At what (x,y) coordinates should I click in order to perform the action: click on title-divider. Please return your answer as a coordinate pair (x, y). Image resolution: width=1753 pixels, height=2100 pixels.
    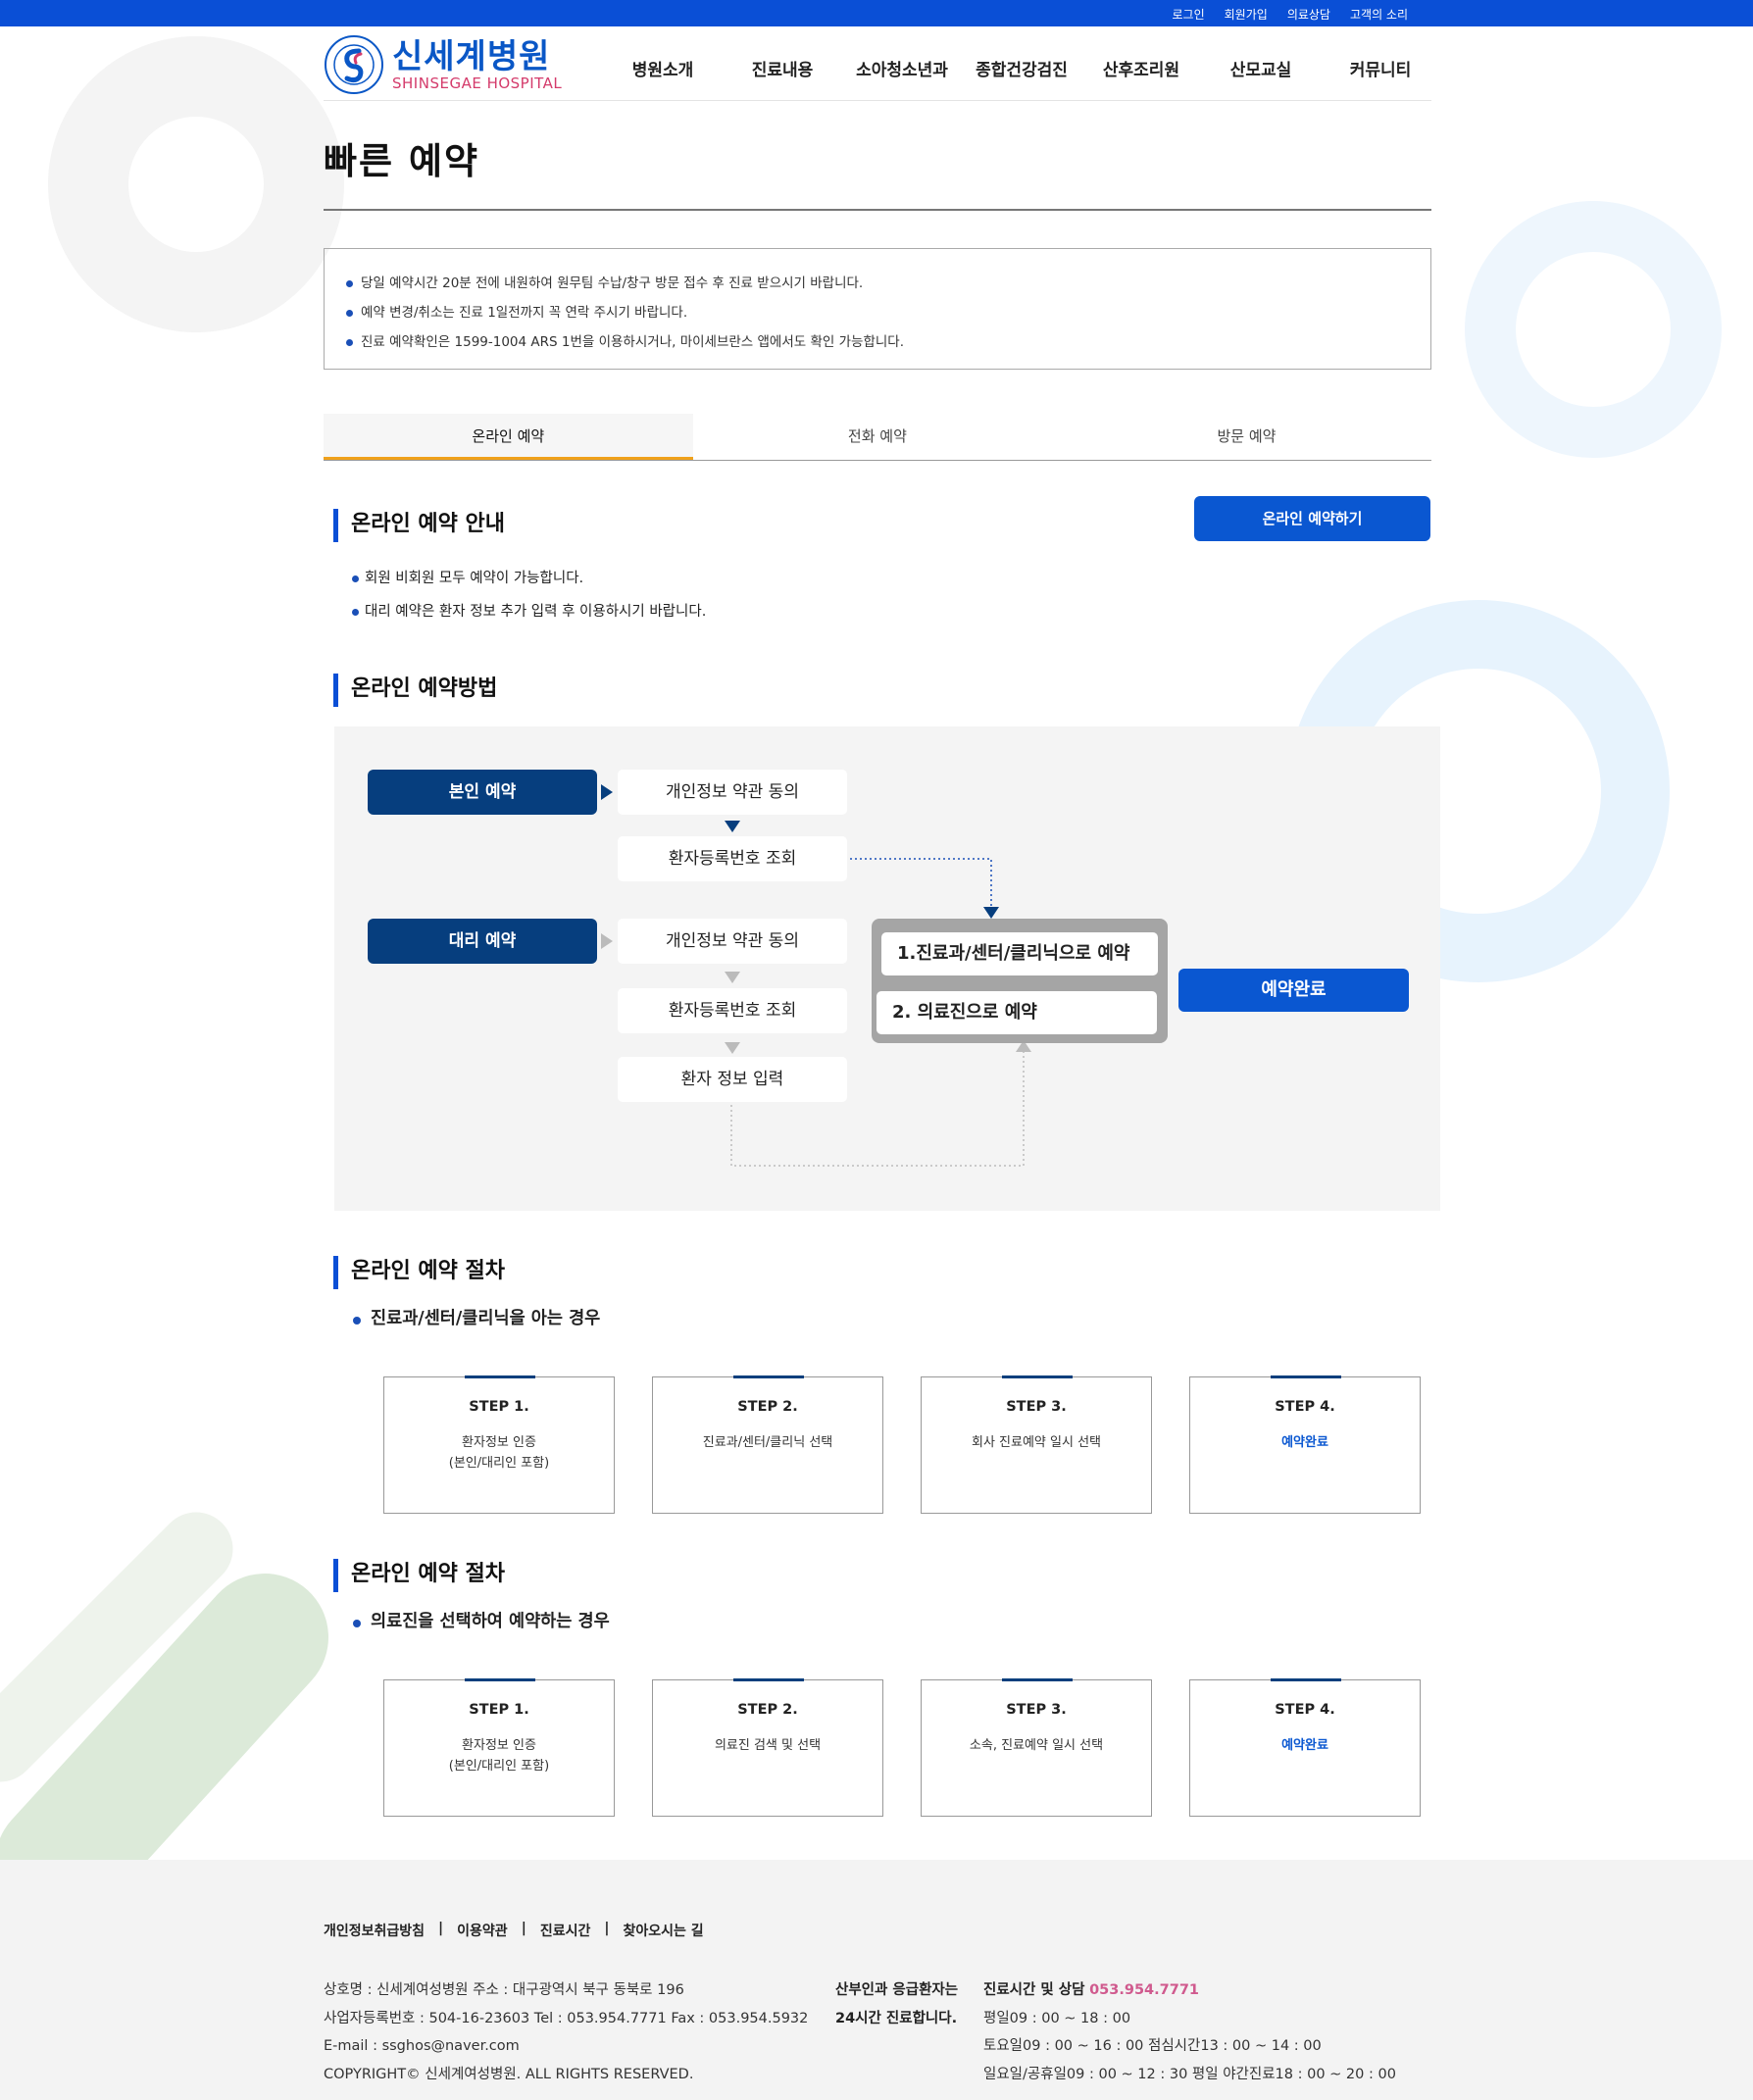
    Looking at the image, I should click on (877, 210).